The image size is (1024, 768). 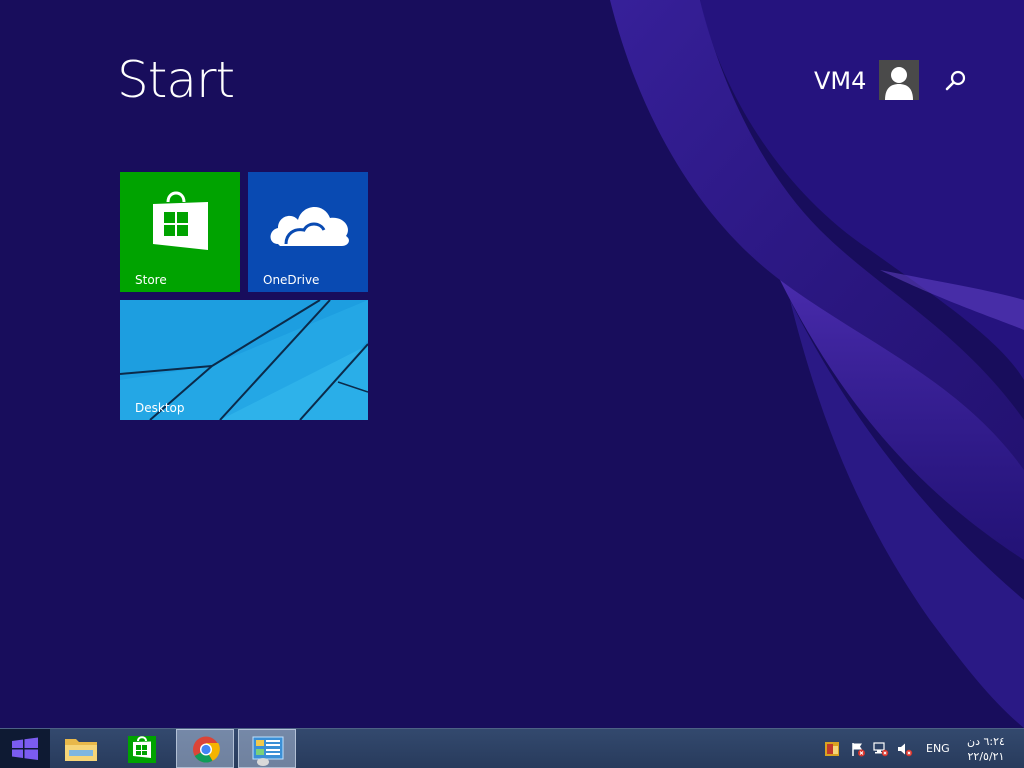 I want to click on tile-store: Store, so click(x=180, y=232).